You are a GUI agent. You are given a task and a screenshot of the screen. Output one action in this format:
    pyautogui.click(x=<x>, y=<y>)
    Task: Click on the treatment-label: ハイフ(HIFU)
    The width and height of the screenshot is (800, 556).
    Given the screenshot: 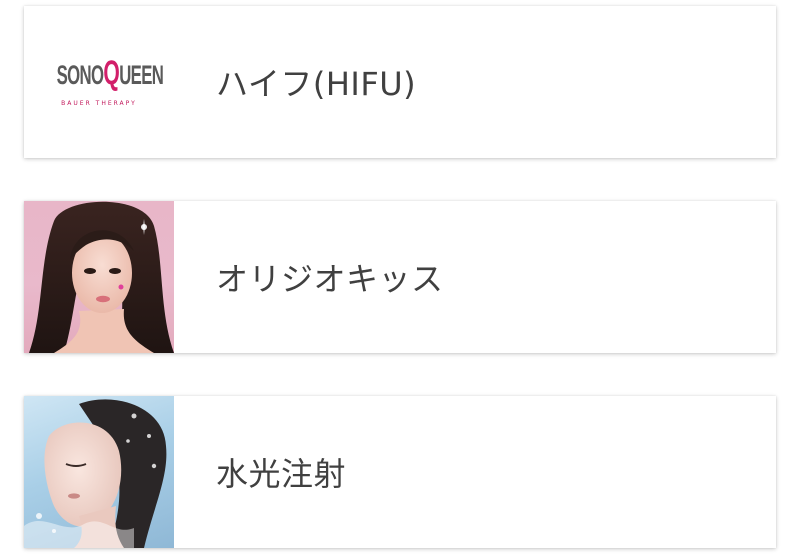 What is the action you would take?
    pyautogui.click(x=316, y=84)
    